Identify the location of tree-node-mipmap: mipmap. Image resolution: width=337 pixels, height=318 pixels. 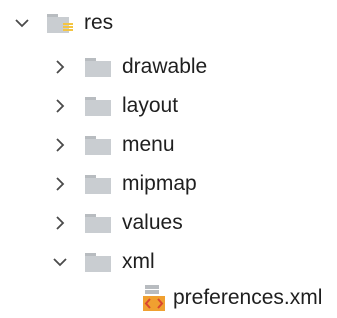
(123, 184).